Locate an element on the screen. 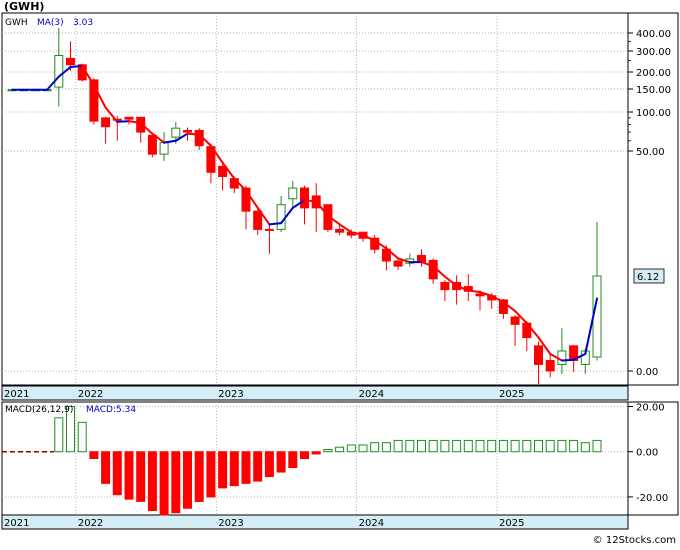 The height and width of the screenshot is (550, 680). price-tick-label: 100.00 is located at coordinates (653, 113).